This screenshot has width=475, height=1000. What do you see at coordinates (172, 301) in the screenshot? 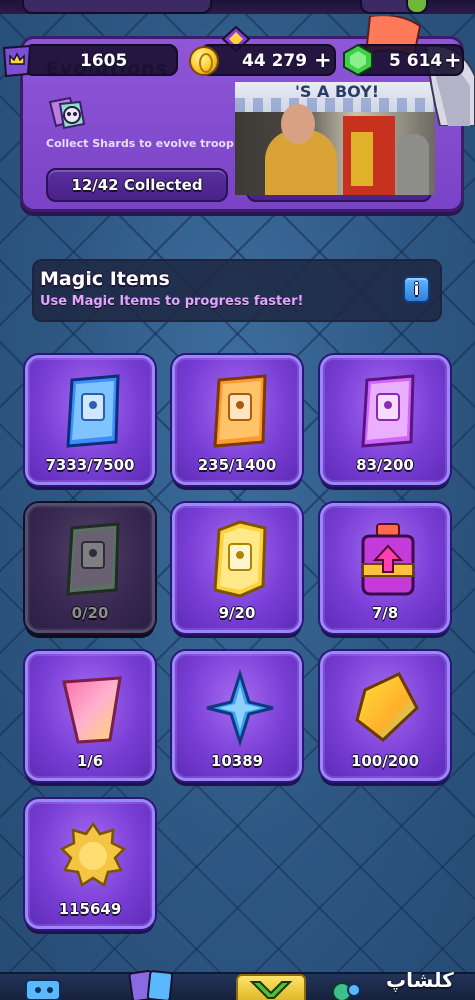
I see `magic-items-subtitle: Use Magic Items to progress faster!` at bounding box center [172, 301].